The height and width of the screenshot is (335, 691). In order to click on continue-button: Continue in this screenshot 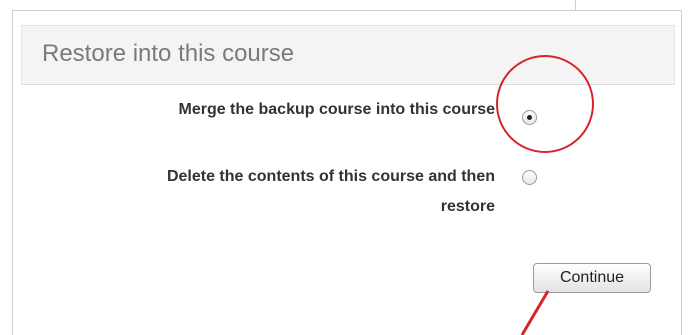, I will do `click(592, 278)`.